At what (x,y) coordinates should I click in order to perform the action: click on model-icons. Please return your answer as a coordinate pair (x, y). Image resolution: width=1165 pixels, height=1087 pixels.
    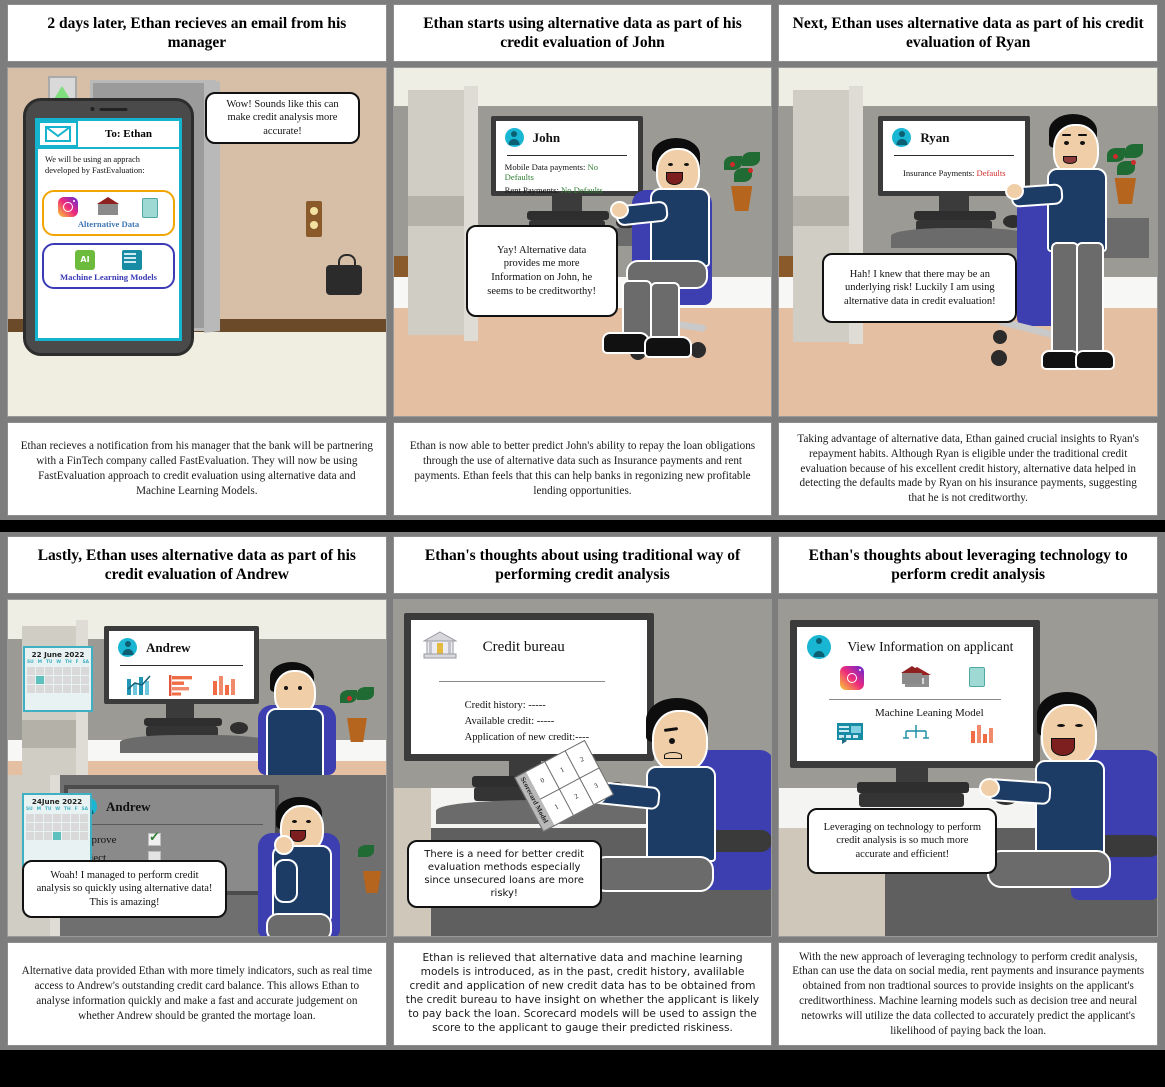
    Looking at the image, I should click on (915, 735).